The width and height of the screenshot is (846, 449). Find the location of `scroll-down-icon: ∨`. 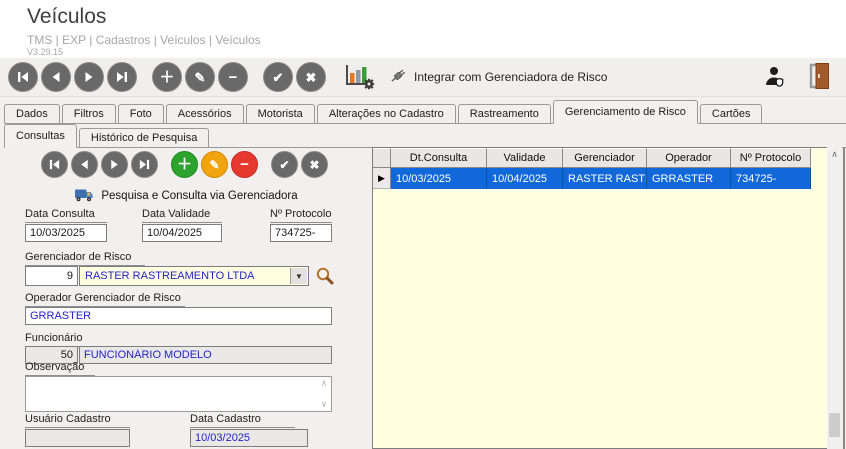

scroll-down-icon: ∨ is located at coordinates (324, 404).